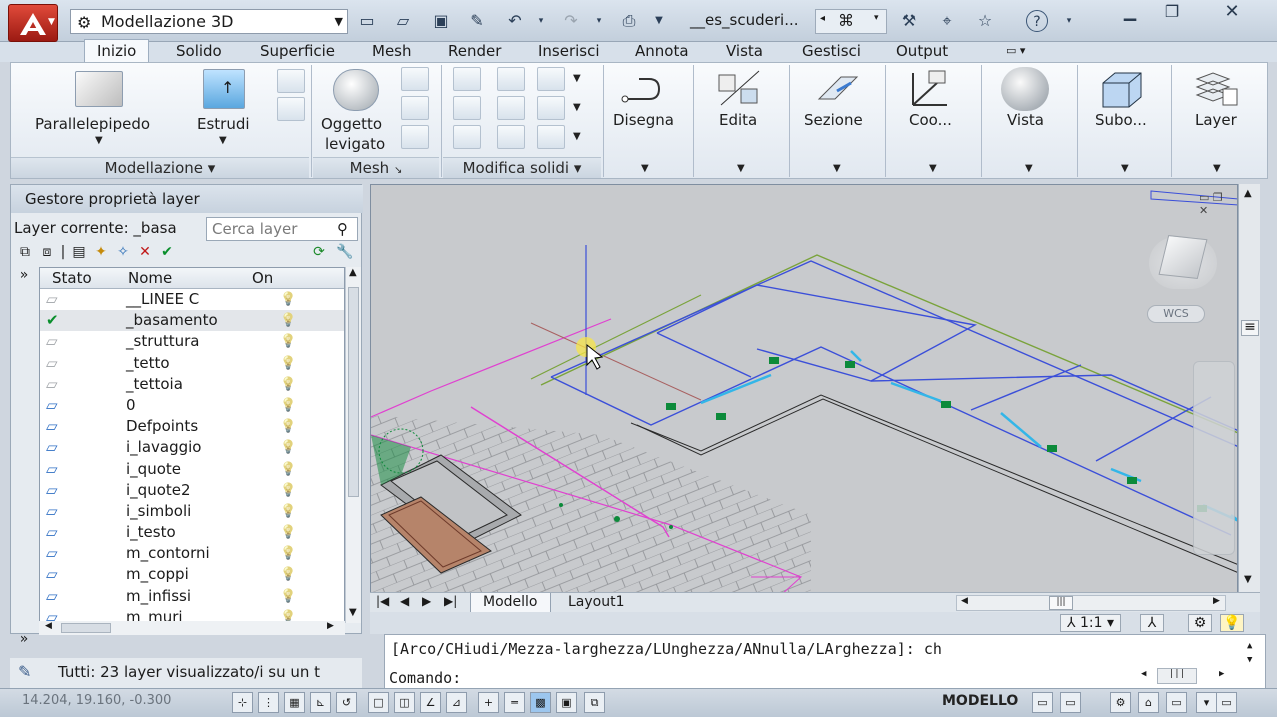 Image resolution: width=1277 pixels, height=717 pixels. What do you see at coordinates (148, 363) in the screenshot?
I see `layer-name: _tetto` at bounding box center [148, 363].